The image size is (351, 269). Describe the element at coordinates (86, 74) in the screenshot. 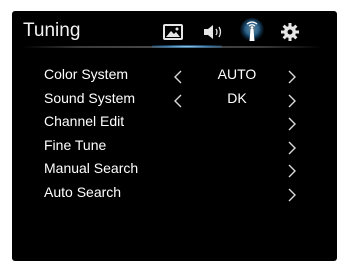

I see `menu-item-label: Color System` at that location.